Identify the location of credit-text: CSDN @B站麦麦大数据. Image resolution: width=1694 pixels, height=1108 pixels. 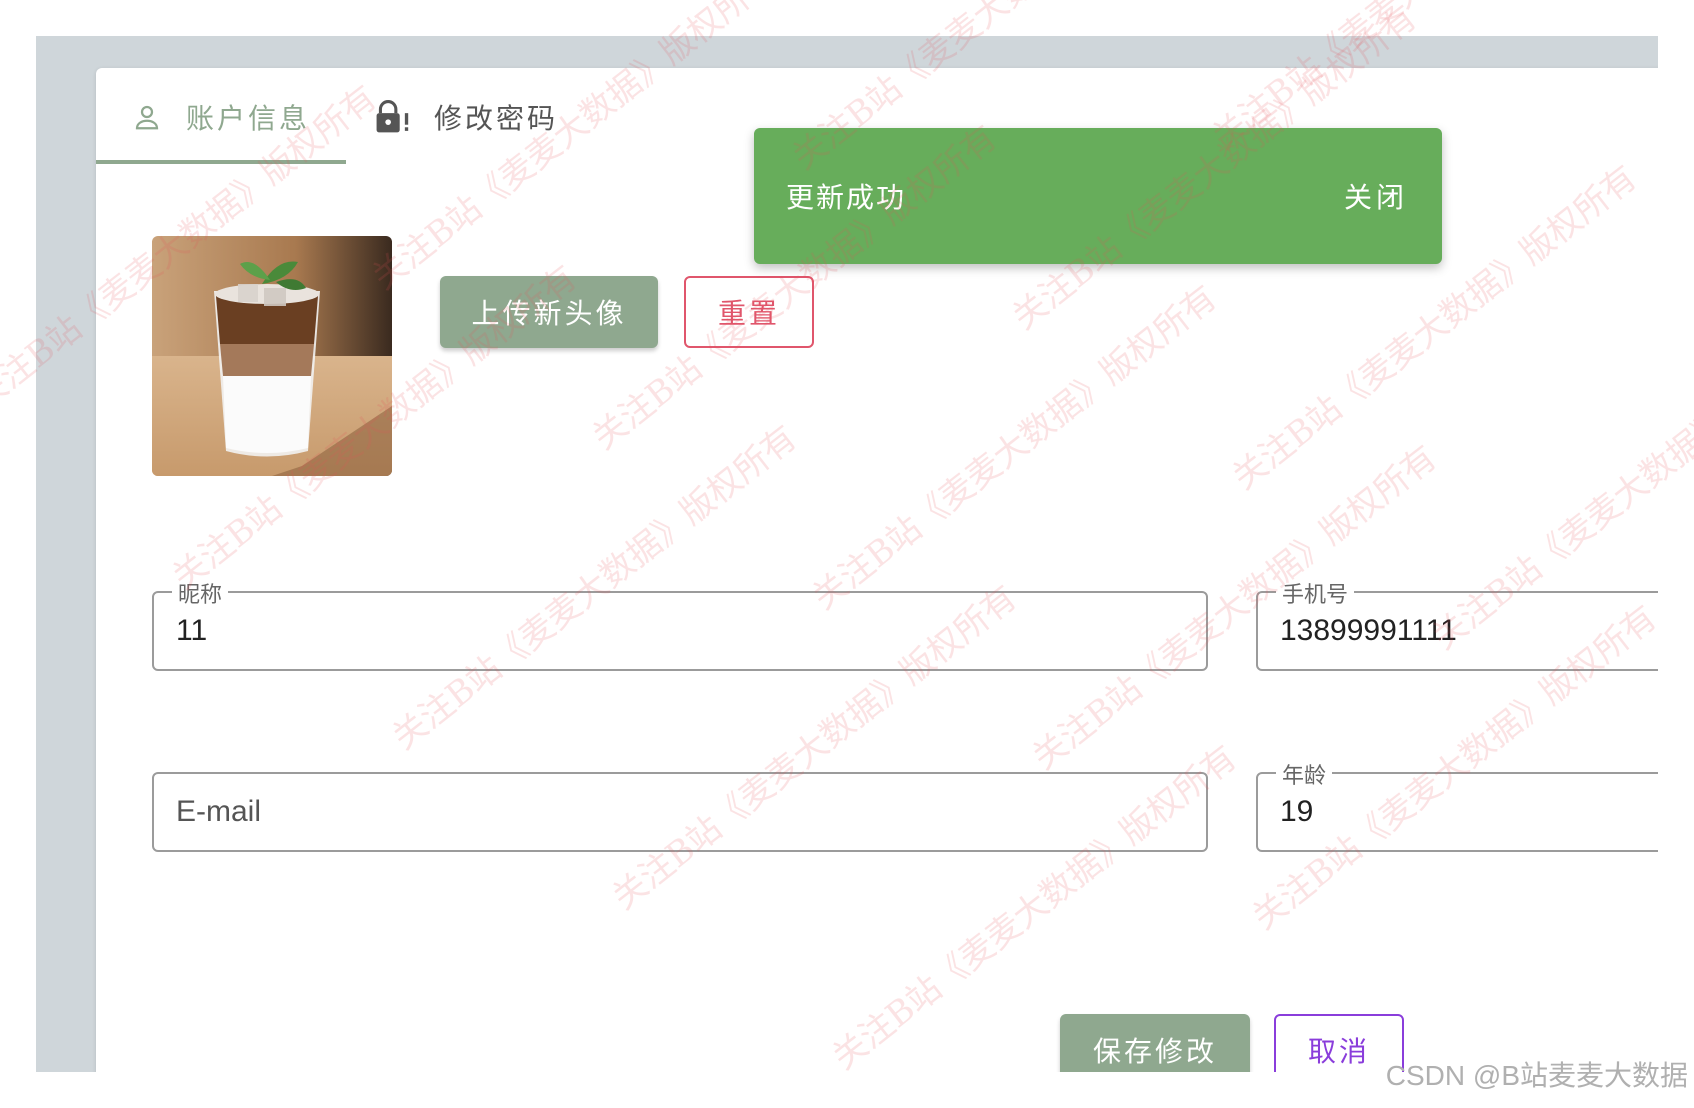
(1536, 1075).